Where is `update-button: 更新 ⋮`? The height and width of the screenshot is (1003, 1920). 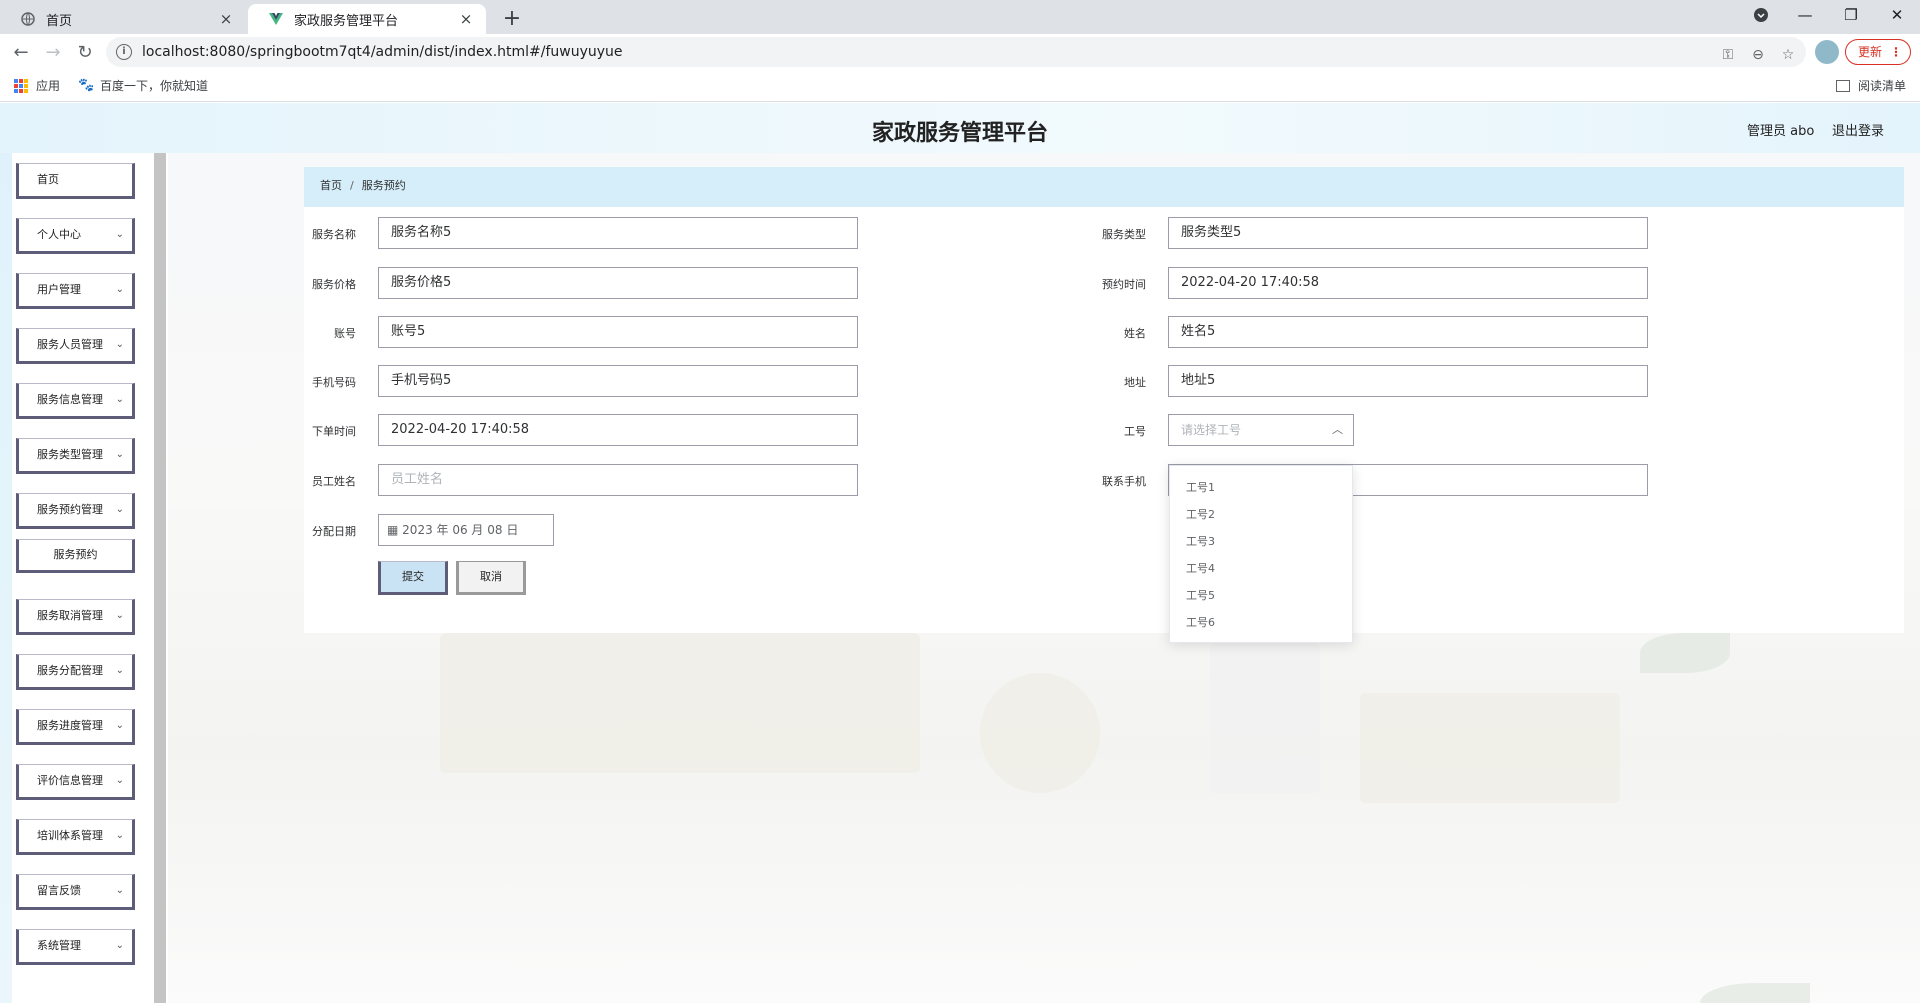
update-button: 更新 ⋮ is located at coordinates (1878, 52).